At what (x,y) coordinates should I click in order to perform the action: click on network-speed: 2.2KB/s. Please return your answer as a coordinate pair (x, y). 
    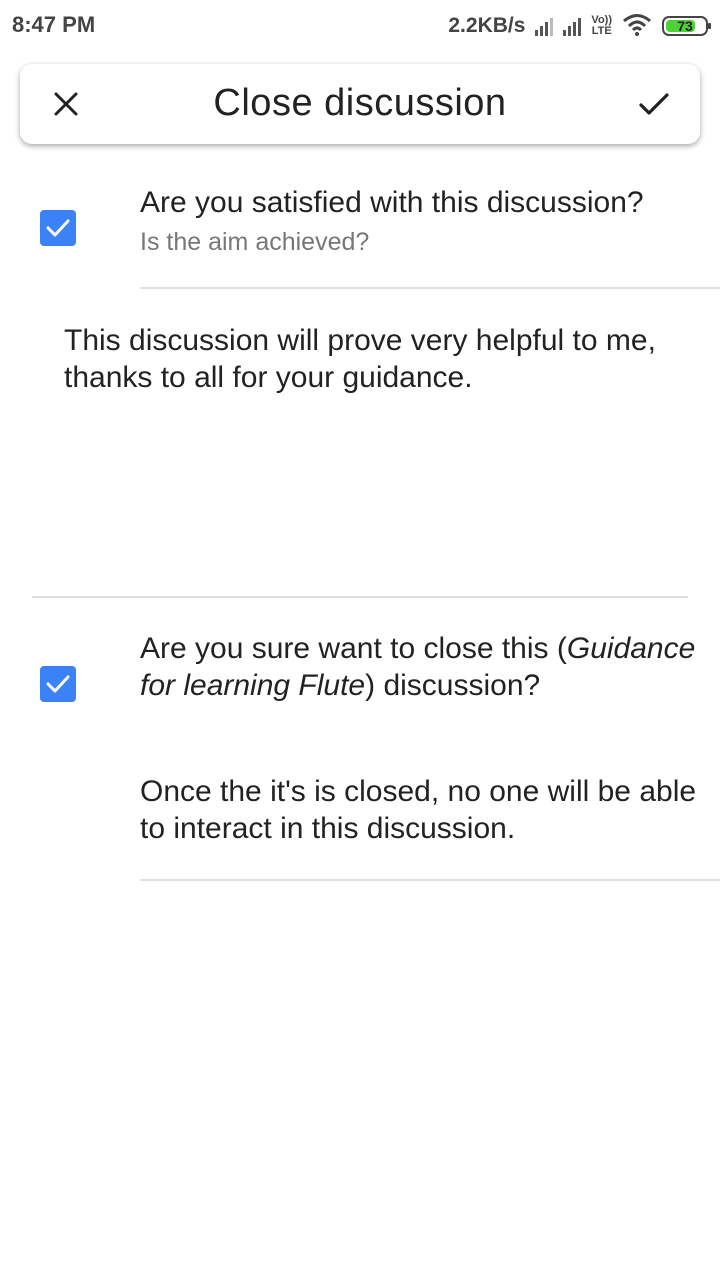
    Looking at the image, I should click on (487, 25).